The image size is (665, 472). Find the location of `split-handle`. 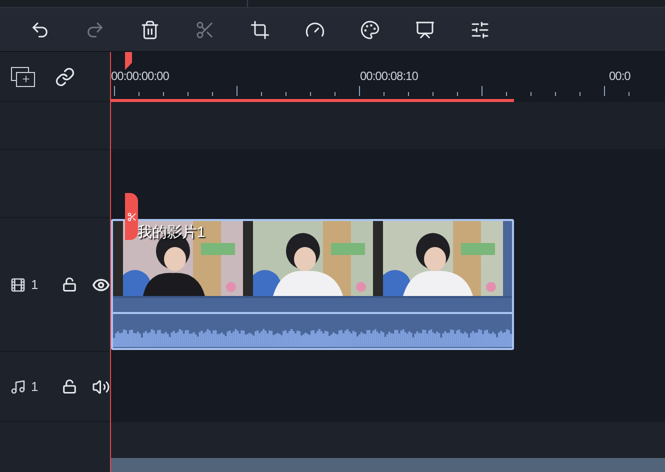

split-handle is located at coordinates (131, 216).